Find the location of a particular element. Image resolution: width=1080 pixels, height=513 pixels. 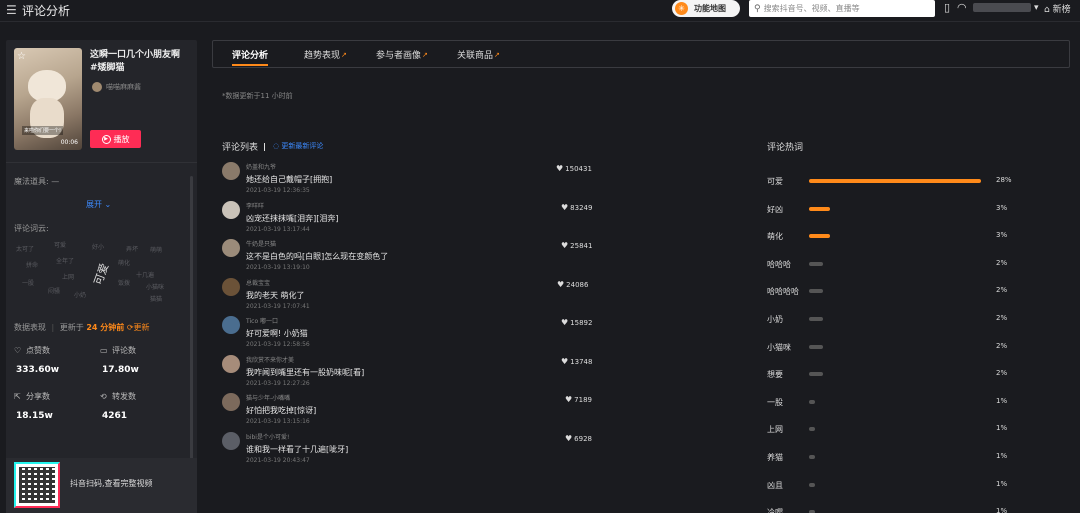

menu-icon: ☰ is located at coordinates (11, 10).